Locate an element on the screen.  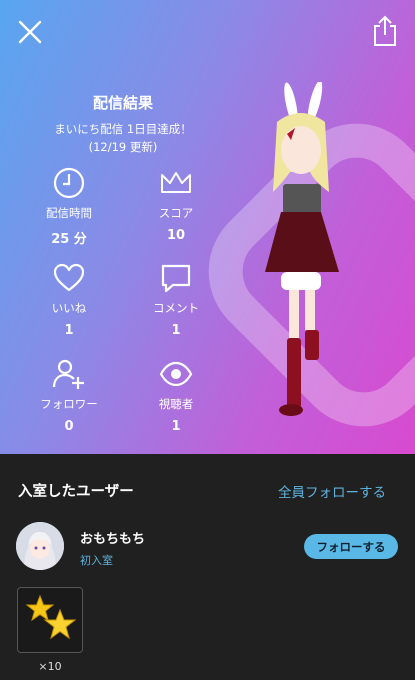
follow-button: フォローする is located at coordinates (351, 546).